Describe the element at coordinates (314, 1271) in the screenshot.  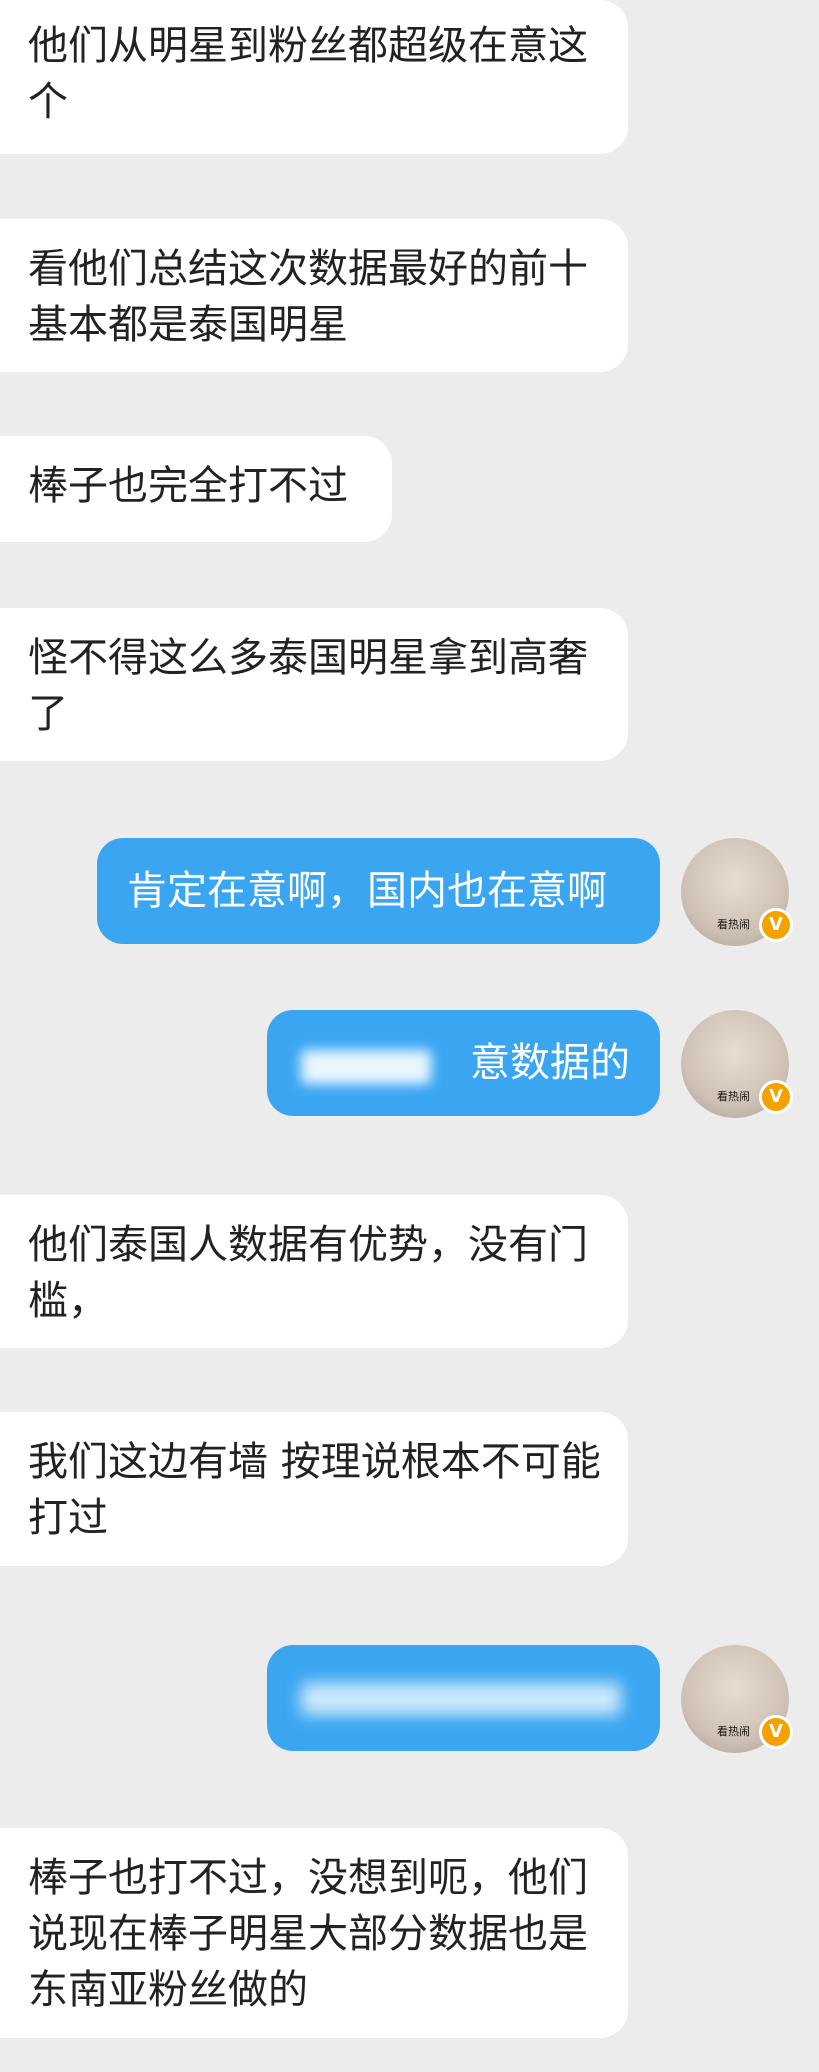
I see `message-bubble-incoming: 他们泰国人数据有优势，没有门槛，` at that location.